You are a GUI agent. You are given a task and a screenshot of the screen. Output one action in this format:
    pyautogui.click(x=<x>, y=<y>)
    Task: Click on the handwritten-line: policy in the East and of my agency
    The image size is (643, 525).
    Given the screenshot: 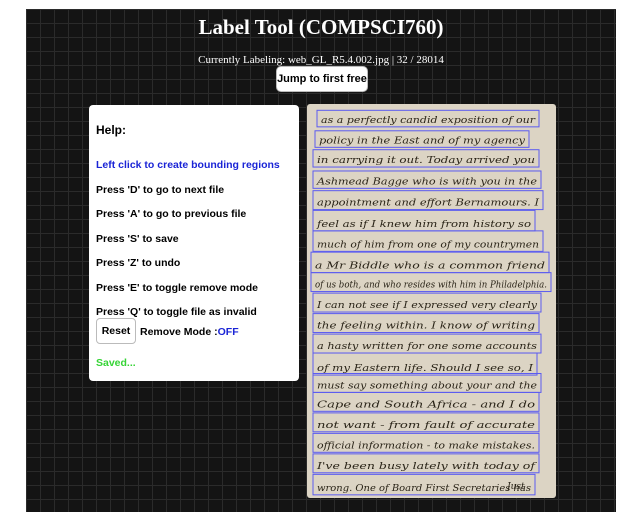 What is the action you would take?
    pyautogui.click(x=422, y=141)
    